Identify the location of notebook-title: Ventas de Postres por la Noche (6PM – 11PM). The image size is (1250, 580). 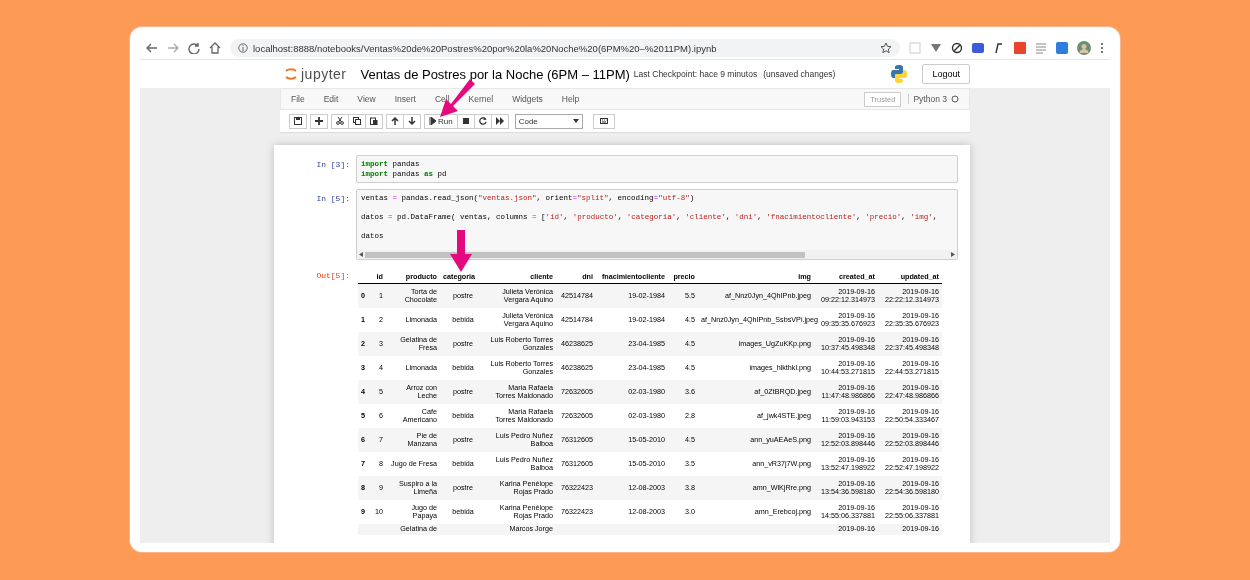
(495, 74).